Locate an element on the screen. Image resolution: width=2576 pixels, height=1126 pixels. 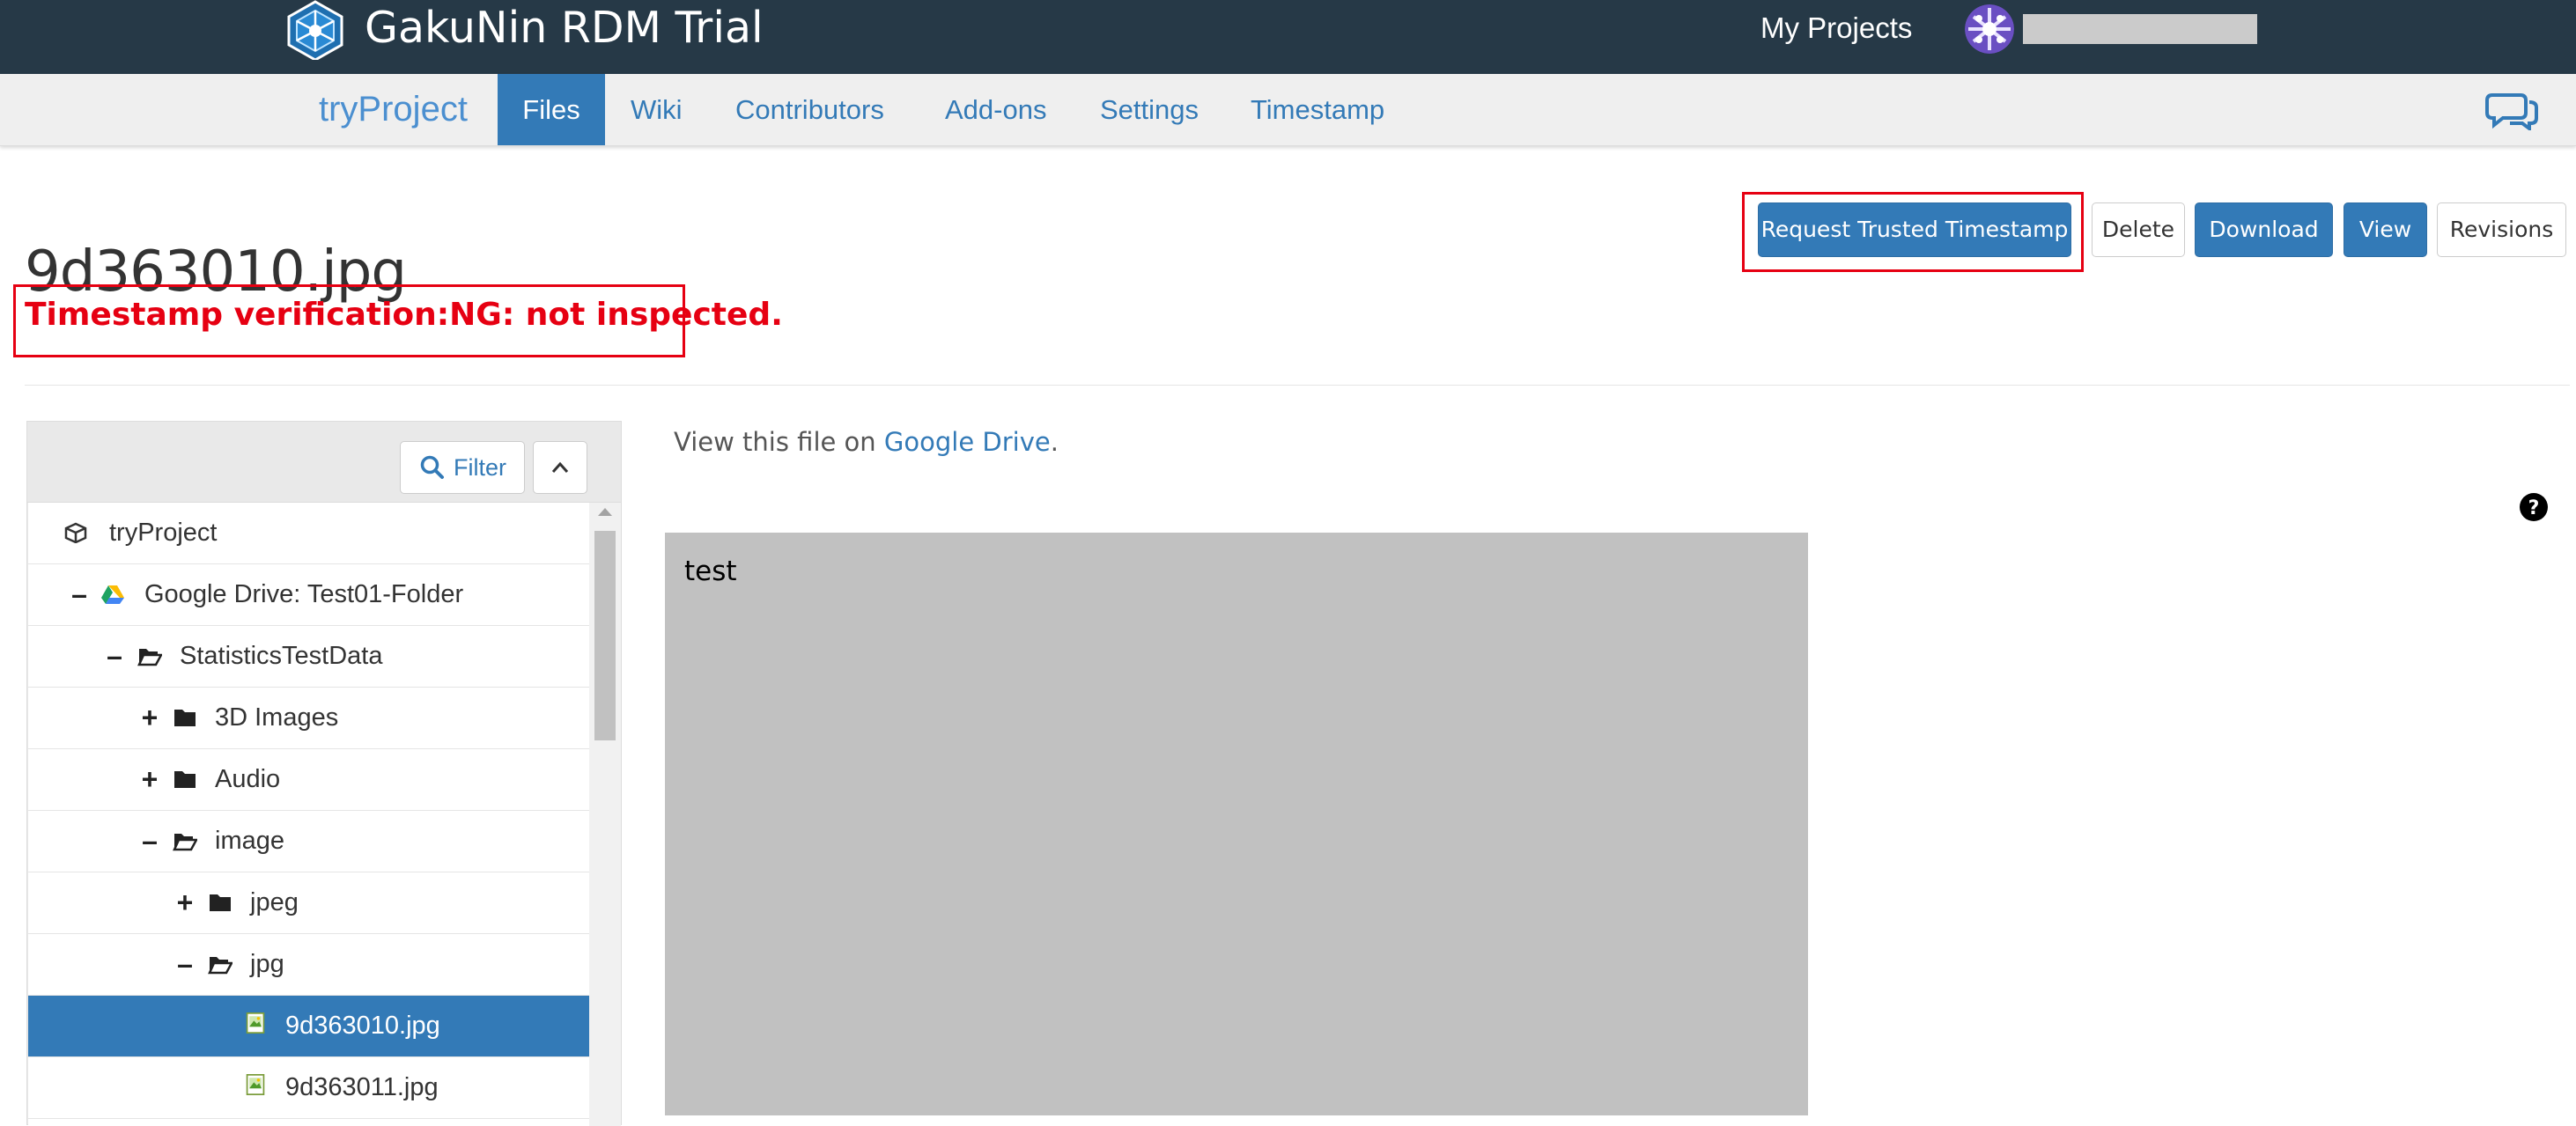
request-trusted-timestamp-button: Request Trusted Timestamp is located at coordinates (1914, 229).